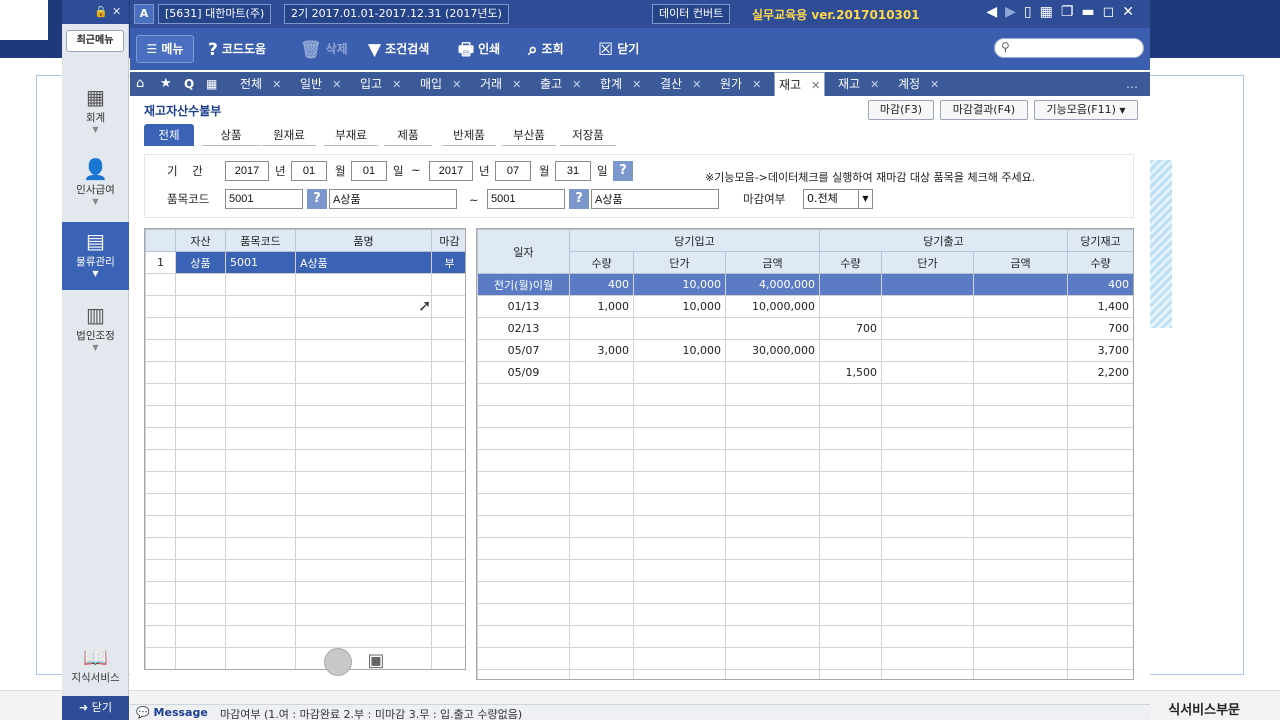 This screenshot has height=720, width=1280. Describe the element at coordinates (772, 350) in the screenshot. I see `cell-in-amount: 30,000,000` at that location.